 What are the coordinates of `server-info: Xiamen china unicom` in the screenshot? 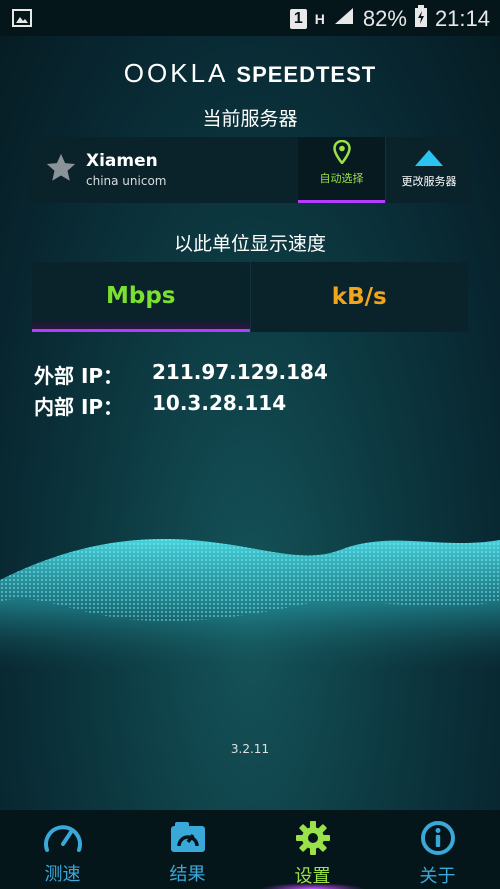 It's located at (163, 170).